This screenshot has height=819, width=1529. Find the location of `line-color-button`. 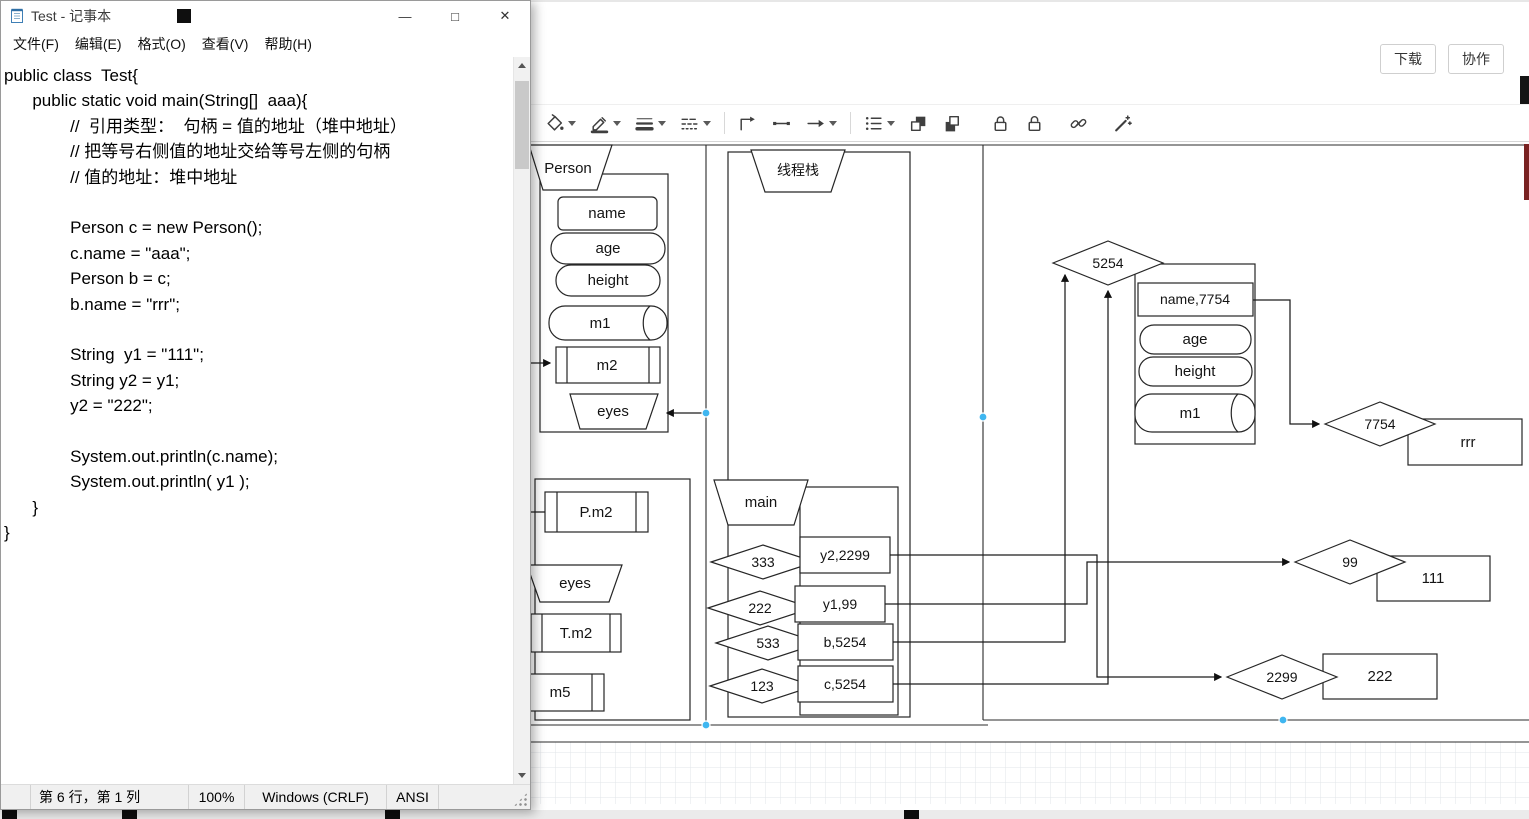

line-color-button is located at coordinates (605, 123).